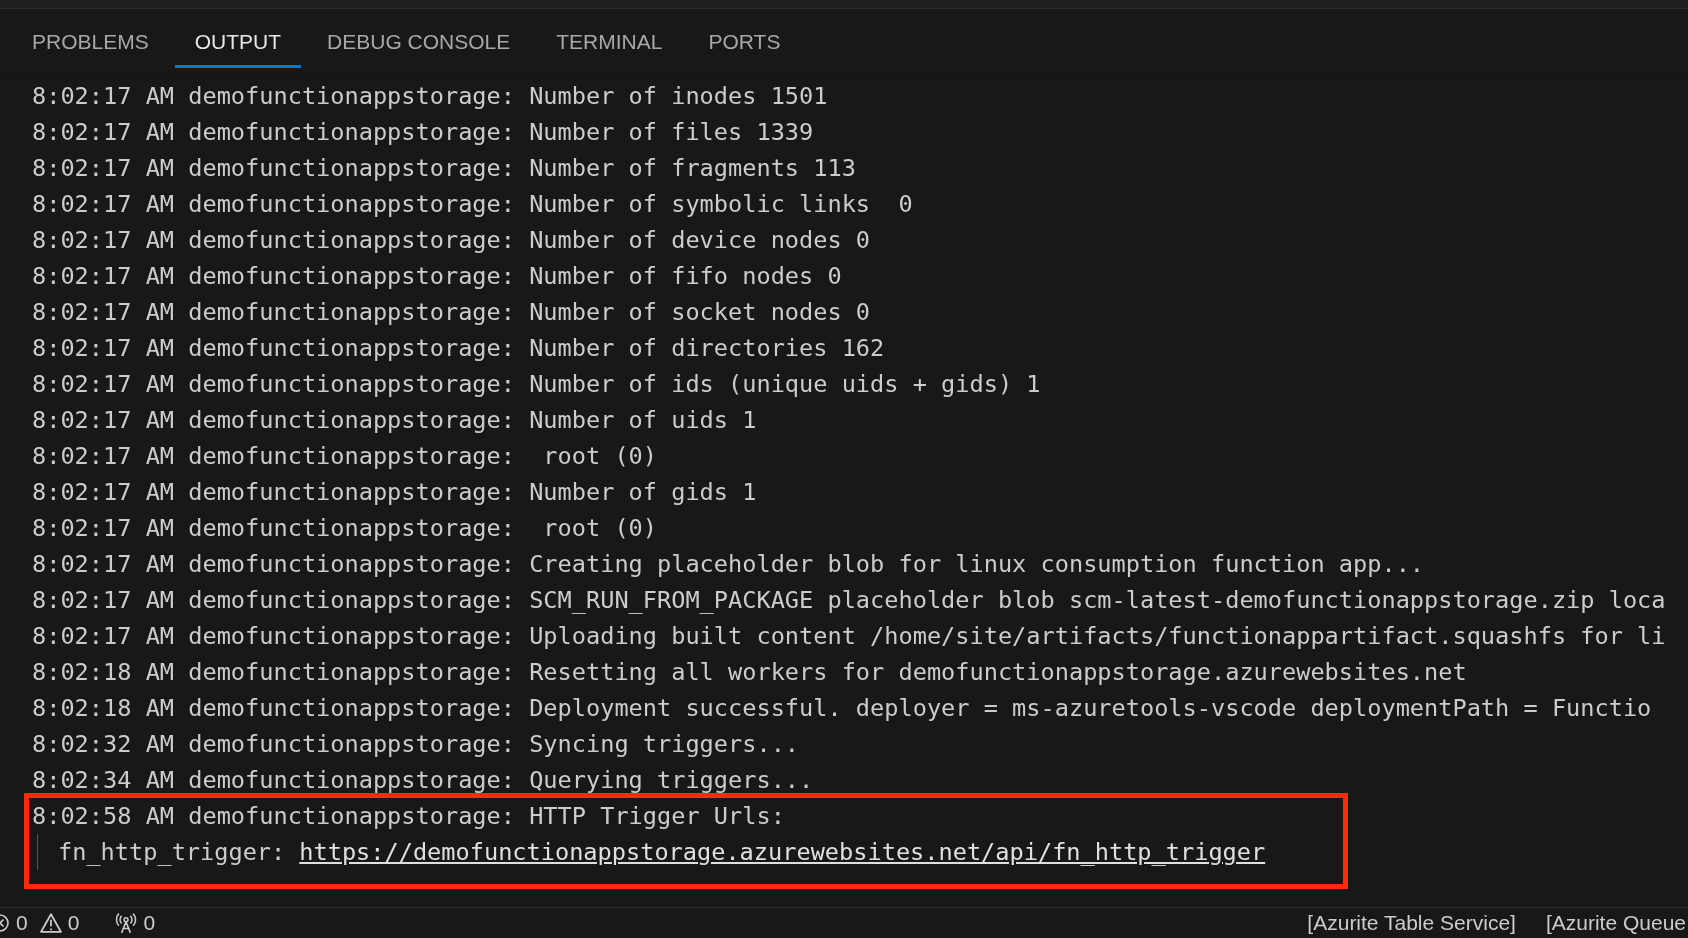 The image size is (1688, 938). I want to click on output-line: 8:02:17 AM demofunctionappstorage: Number of uids 1, so click(394, 420).